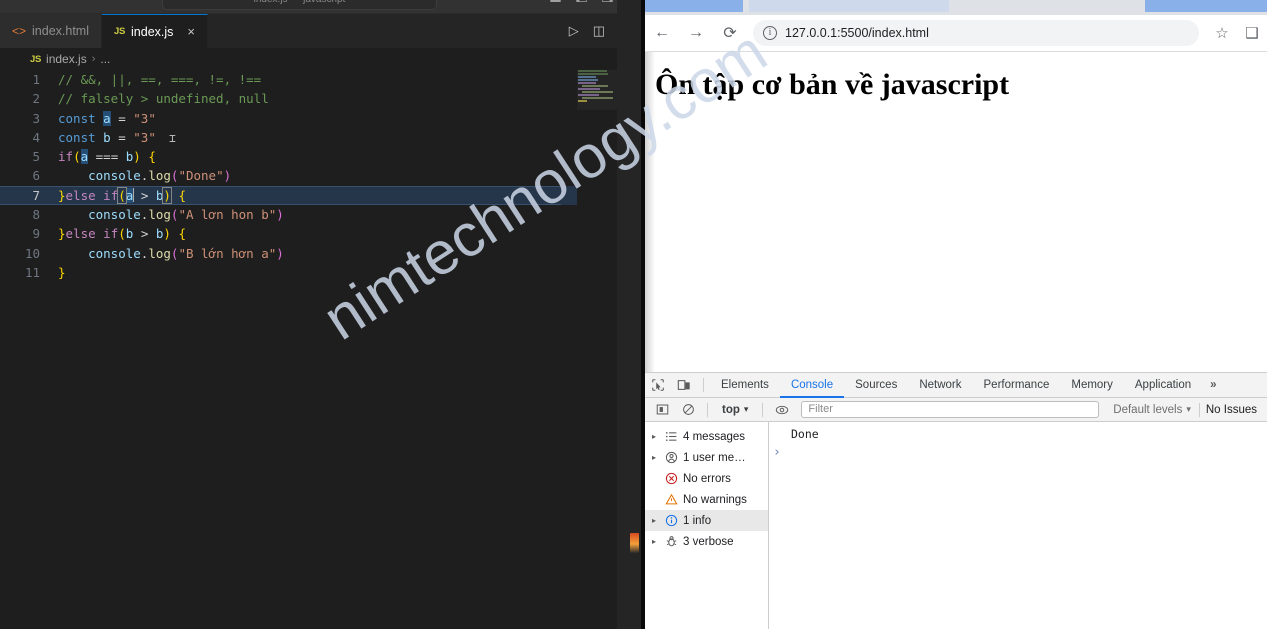 Image resolution: width=1267 pixels, height=629 pixels. What do you see at coordinates (322, 233) in the screenshot?
I see `code-line: 9}else if(b > b) {` at bounding box center [322, 233].